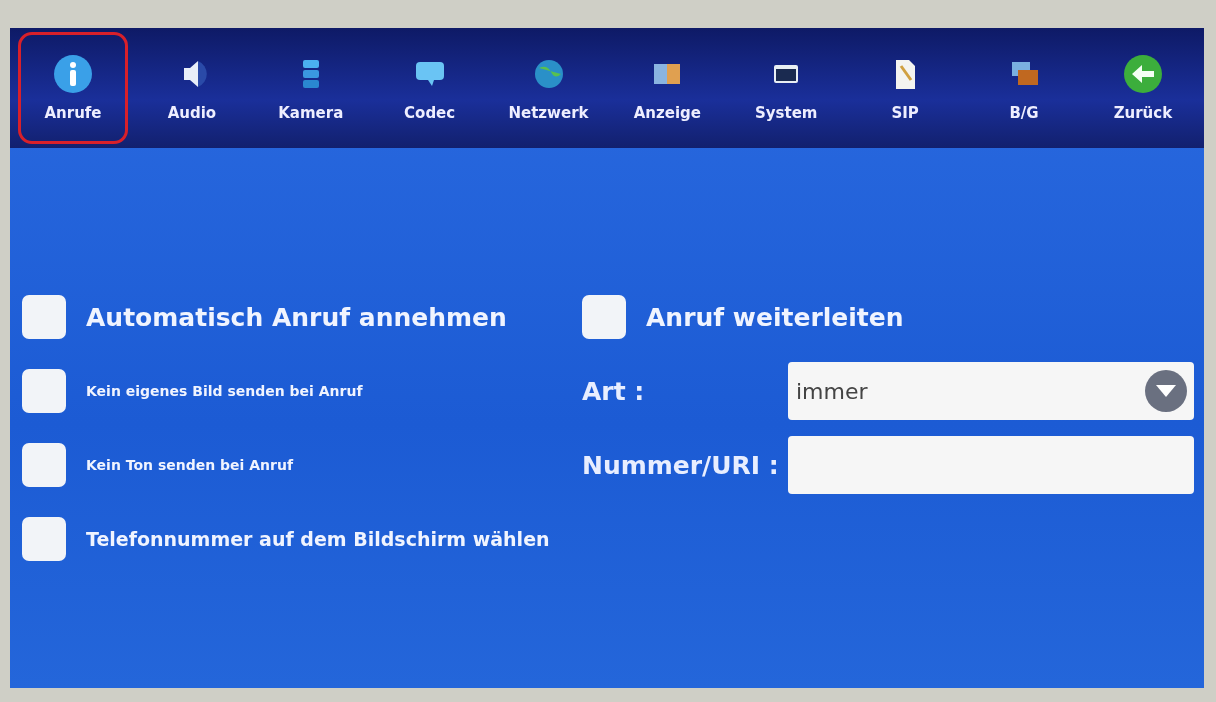  What do you see at coordinates (905, 88) in the screenshot?
I see `toolbar-tab: SIP` at bounding box center [905, 88].